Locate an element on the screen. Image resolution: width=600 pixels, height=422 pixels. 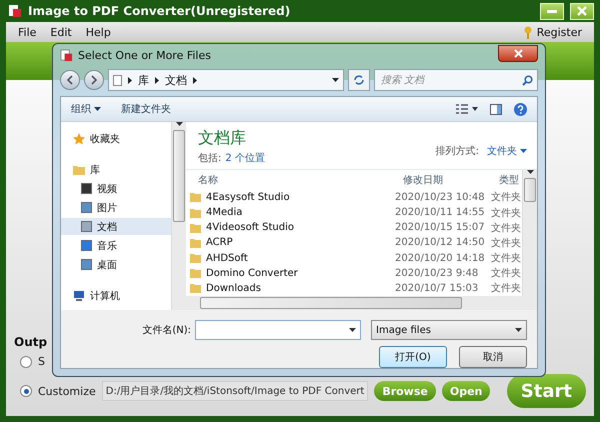
back-button is located at coordinates (70, 80).